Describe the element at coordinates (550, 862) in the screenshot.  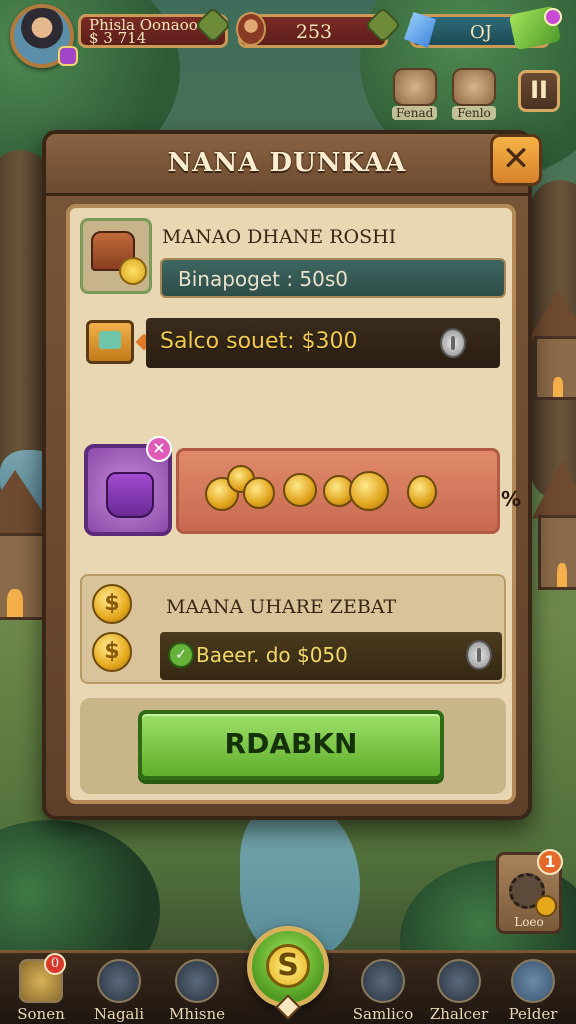
I see `notification-badge: 1` at that location.